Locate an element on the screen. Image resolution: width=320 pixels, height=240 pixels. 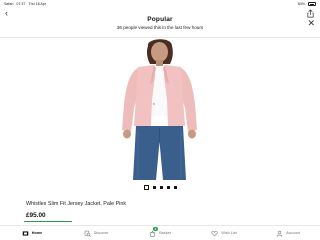
tab-basket-label: Basket is located at coordinates (165, 233).